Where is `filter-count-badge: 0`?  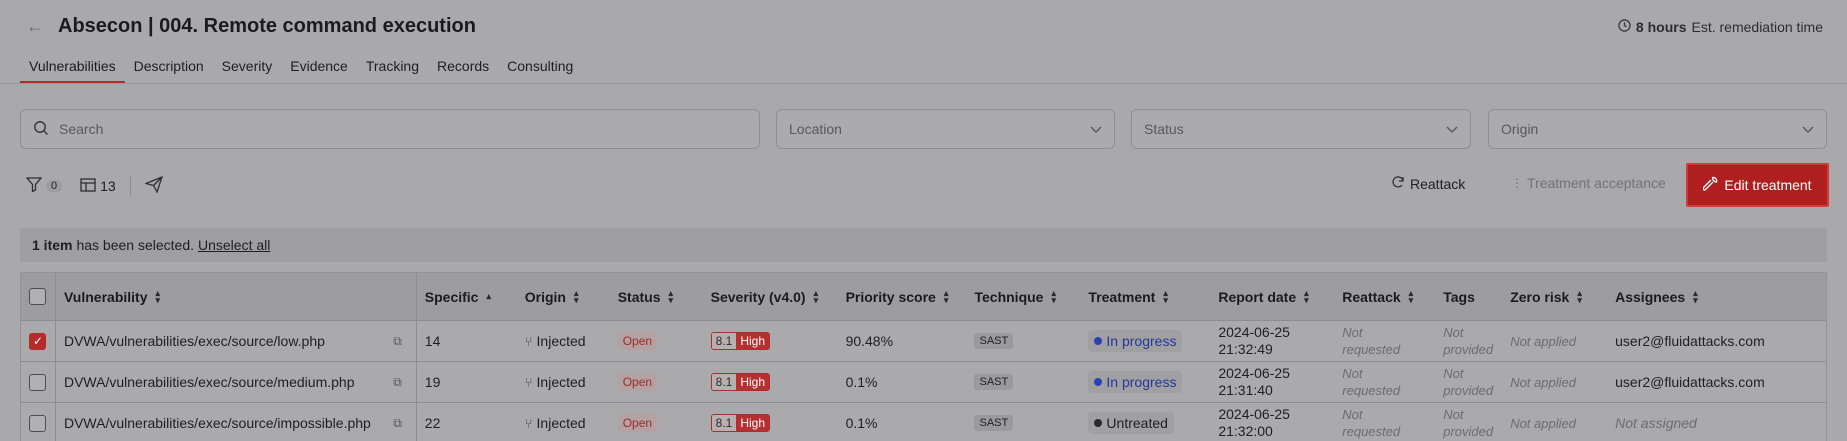
filter-count-badge: 0 is located at coordinates (54, 186).